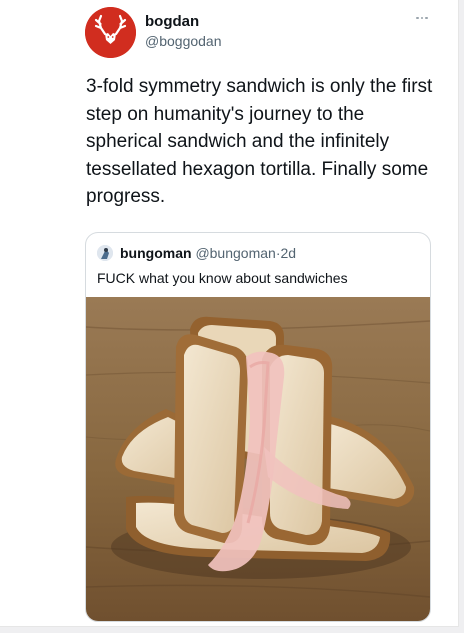 The image size is (464, 633). What do you see at coordinates (222, 278) in the screenshot?
I see `quoted-tweet-text: FUCK what you know about sandwiches` at bounding box center [222, 278].